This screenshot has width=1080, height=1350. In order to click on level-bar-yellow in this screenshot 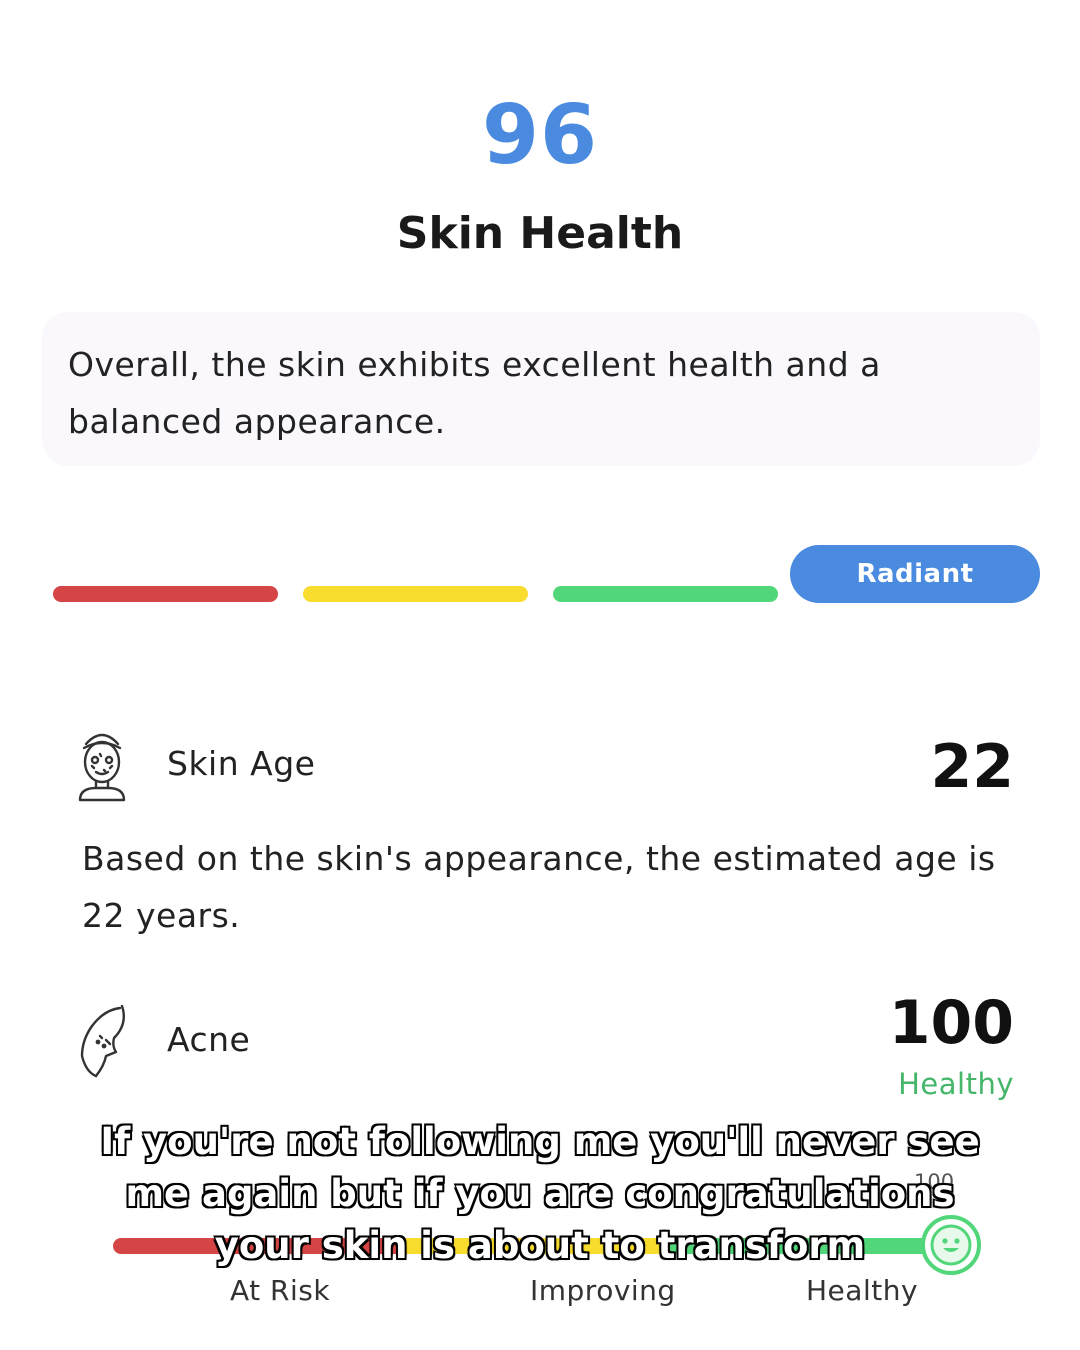, I will do `click(415, 594)`.